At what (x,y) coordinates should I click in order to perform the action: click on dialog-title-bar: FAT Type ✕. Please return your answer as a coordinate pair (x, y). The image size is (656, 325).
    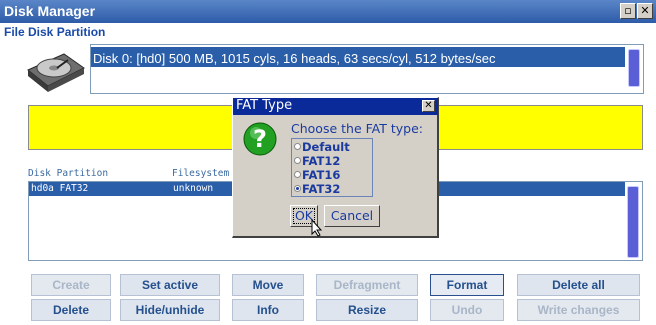
    Looking at the image, I should click on (335, 106).